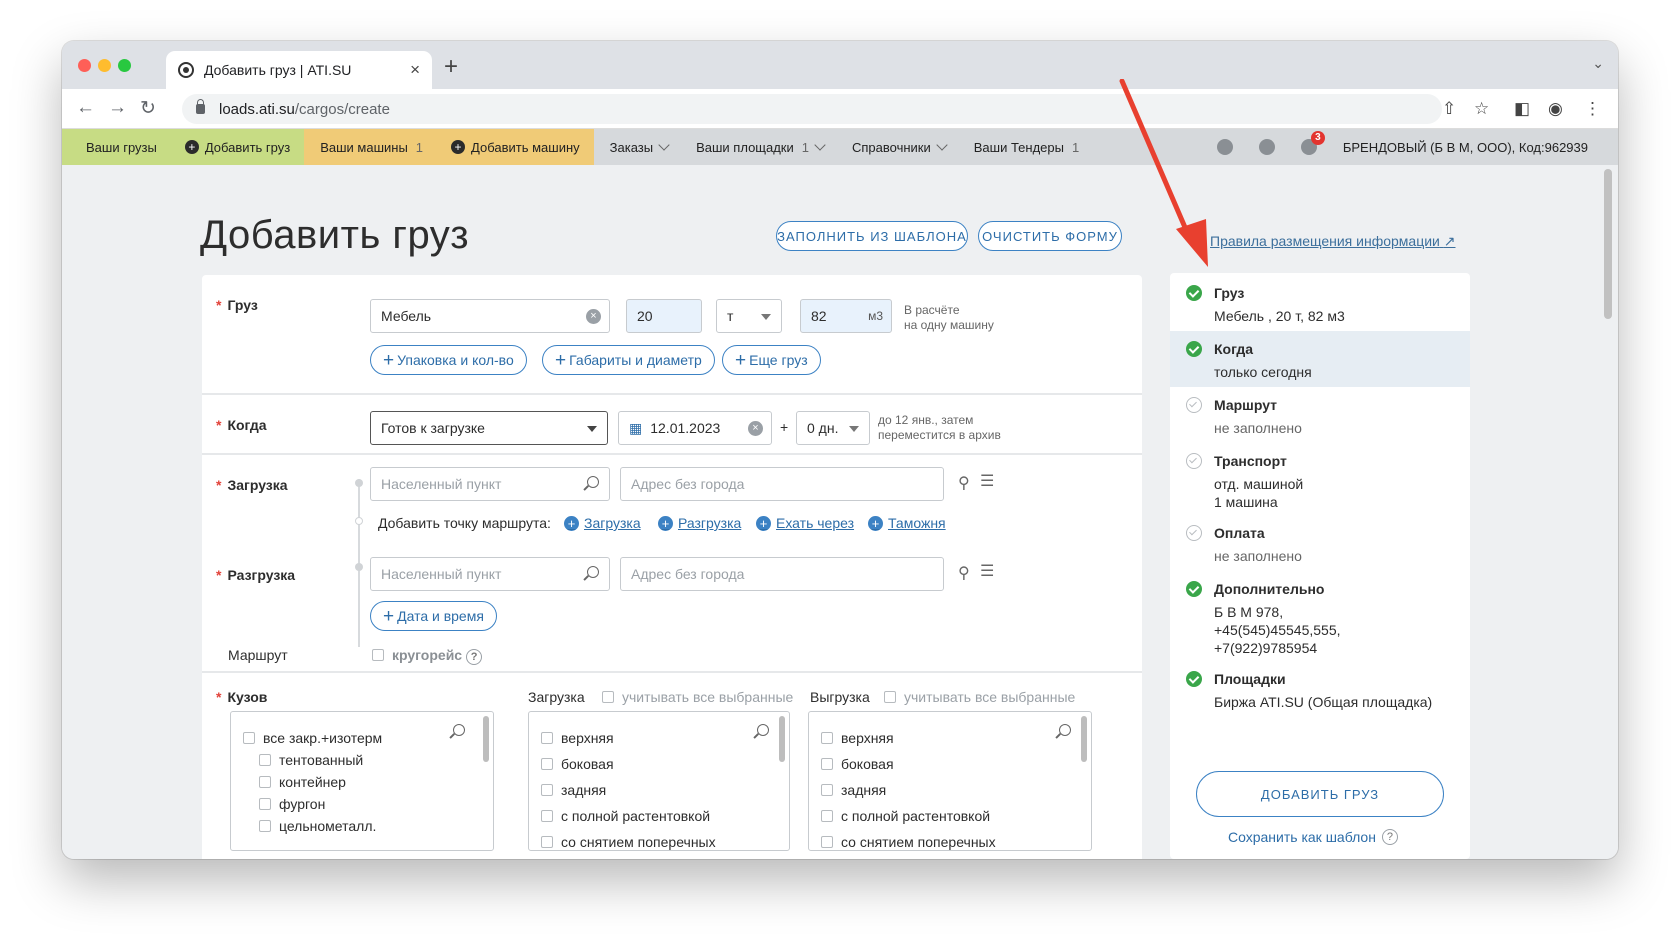 This screenshot has height=940, width=1680. I want to click on list-item: цельнометалл., so click(317, 826).